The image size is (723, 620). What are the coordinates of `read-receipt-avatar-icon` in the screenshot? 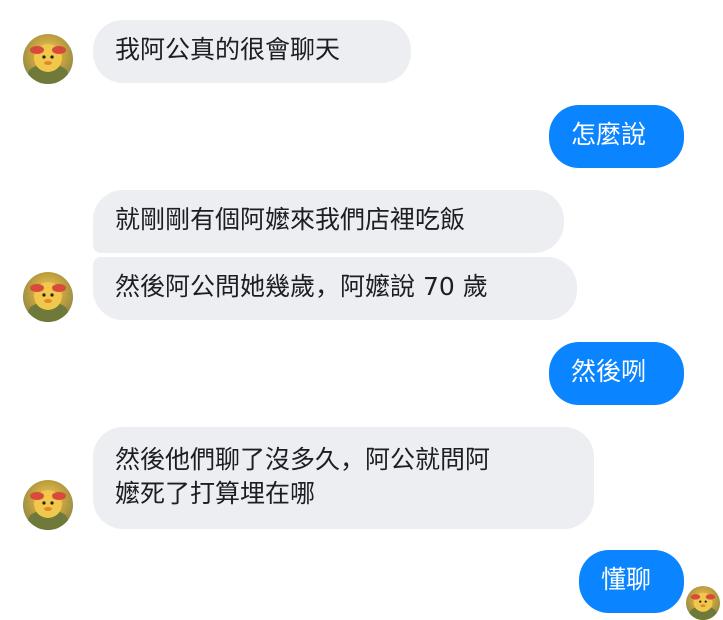 It's located at (703, 603).